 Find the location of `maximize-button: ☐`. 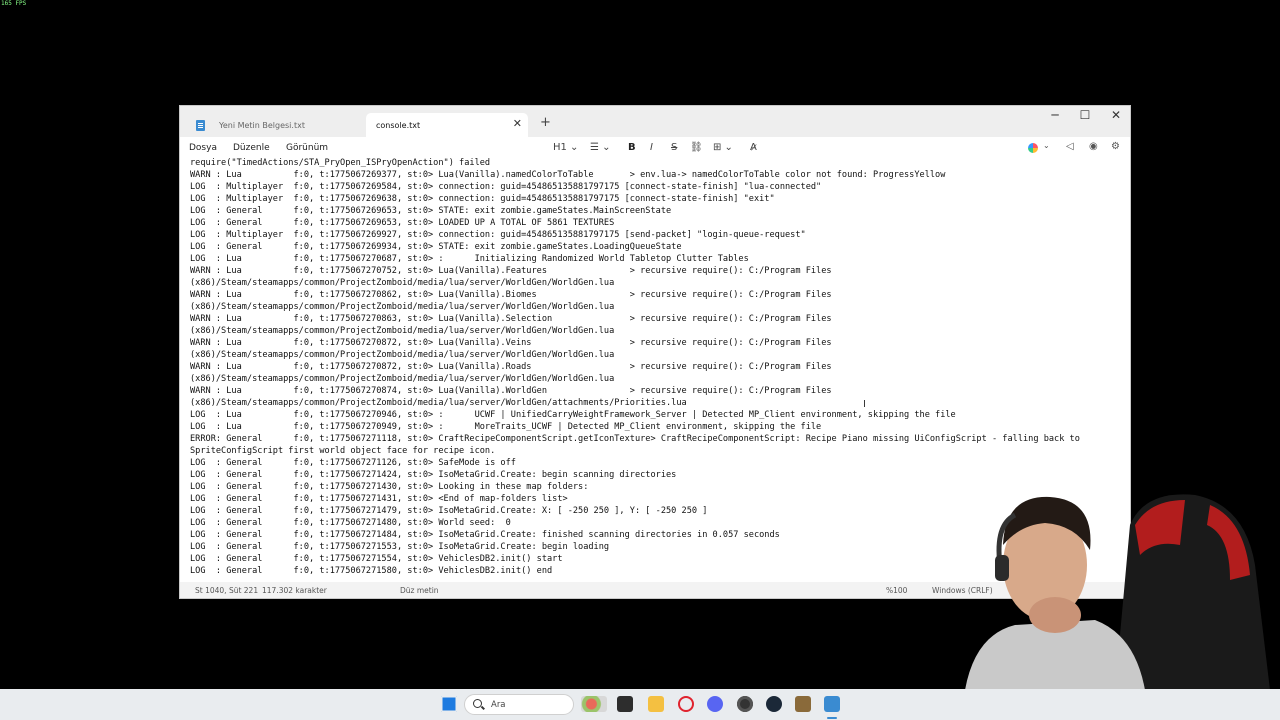

maximize-button: ☐ is located at coordinates (1085, 115).